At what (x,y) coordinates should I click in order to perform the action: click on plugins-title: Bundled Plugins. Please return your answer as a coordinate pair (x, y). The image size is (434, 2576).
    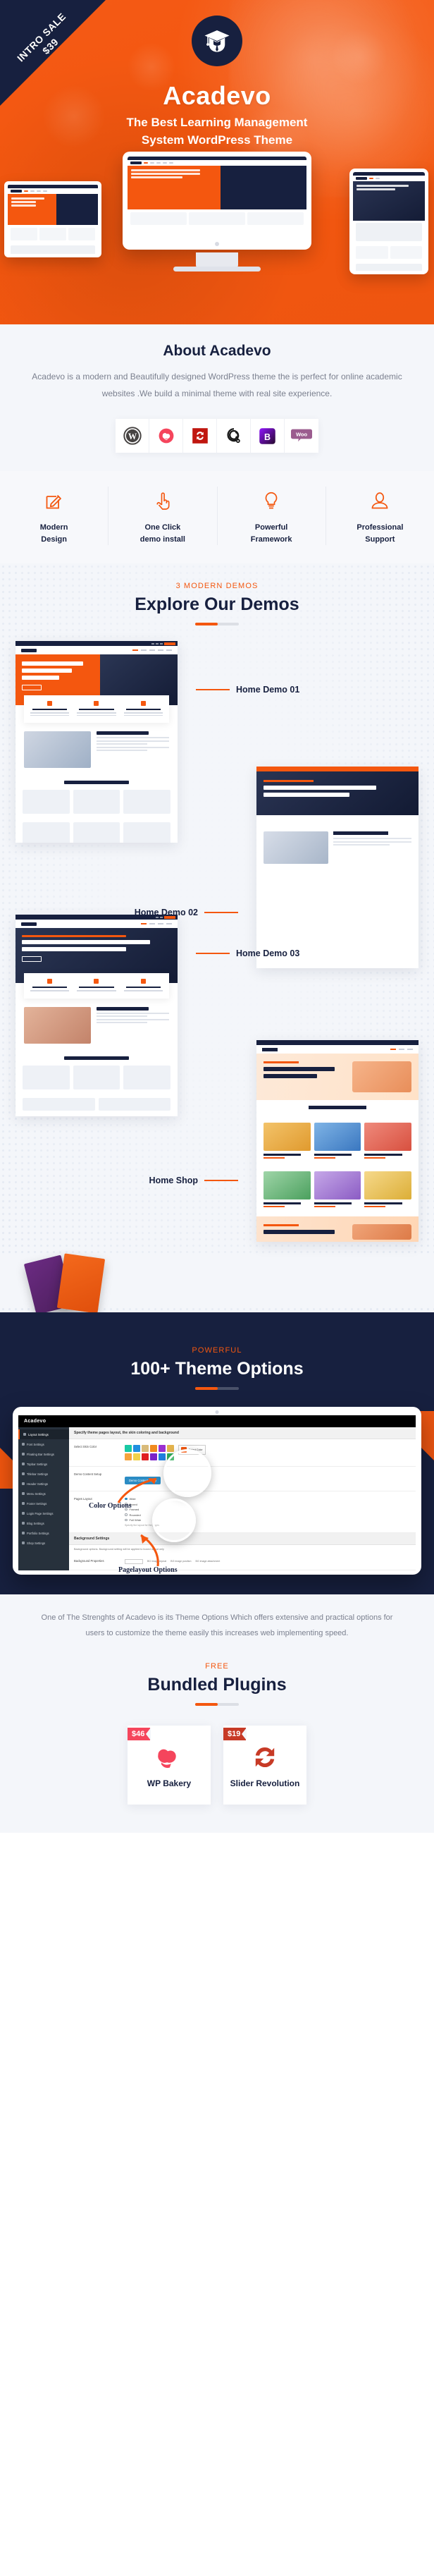
    Looking at the image, I should click on (217, 1685).